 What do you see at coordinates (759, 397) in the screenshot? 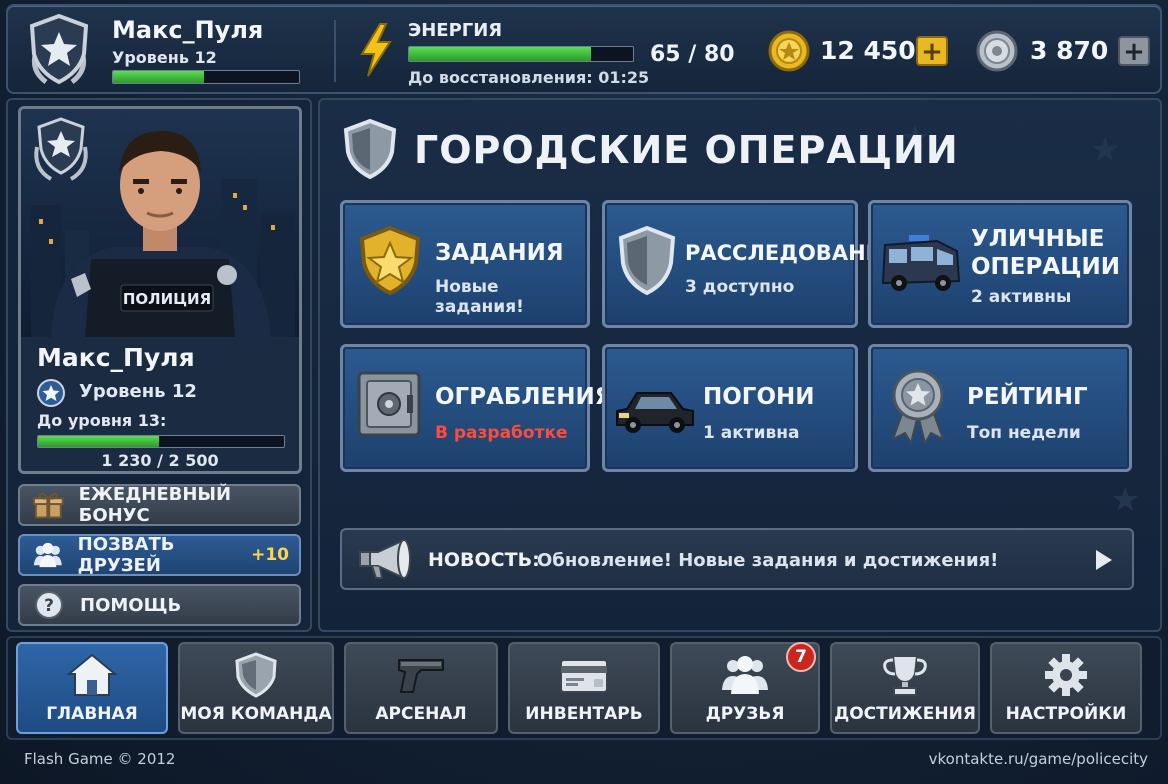
I see `tile-title: ПОГОНИ` at bounding box center [759, 397].